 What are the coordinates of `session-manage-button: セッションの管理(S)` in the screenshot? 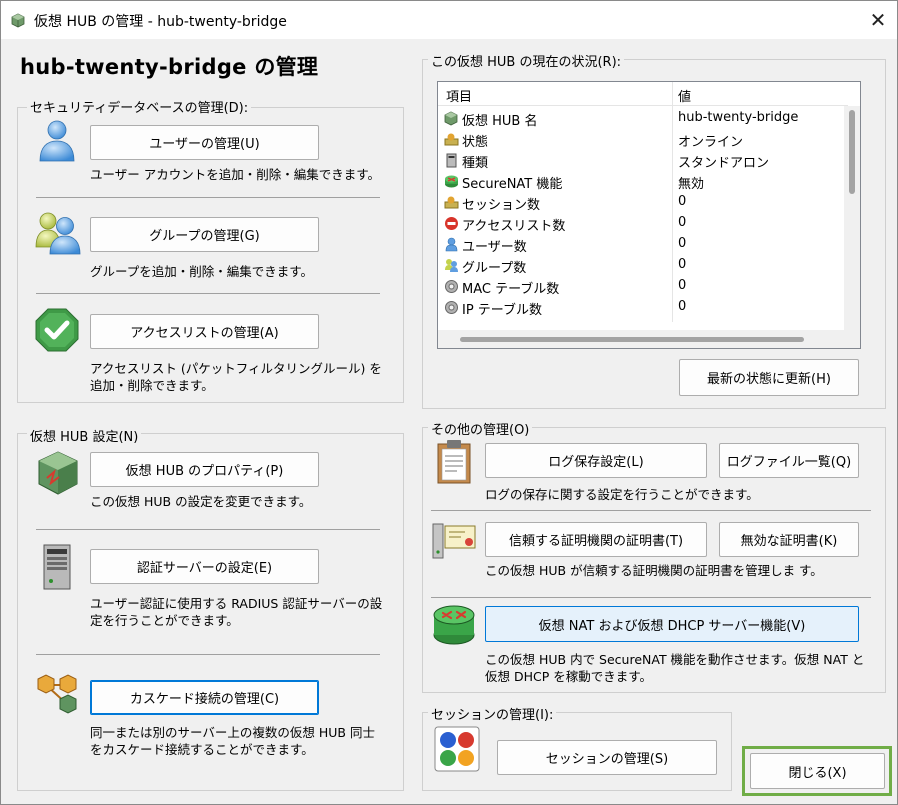 It's located at (607, 757).